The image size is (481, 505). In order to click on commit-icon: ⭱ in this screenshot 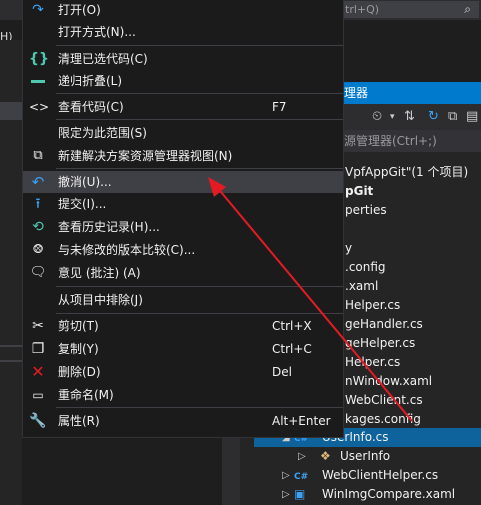, I will do `click(38, 204)`.